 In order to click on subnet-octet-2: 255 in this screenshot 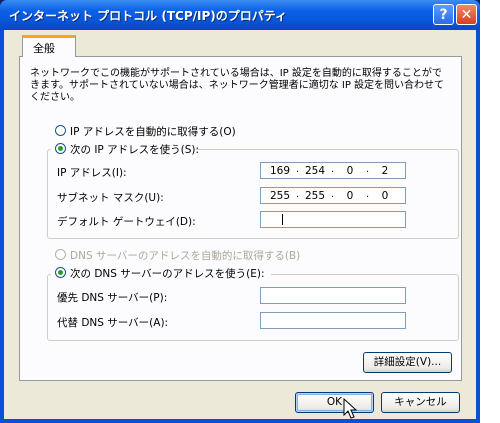, I will do `click(315, 196)`.